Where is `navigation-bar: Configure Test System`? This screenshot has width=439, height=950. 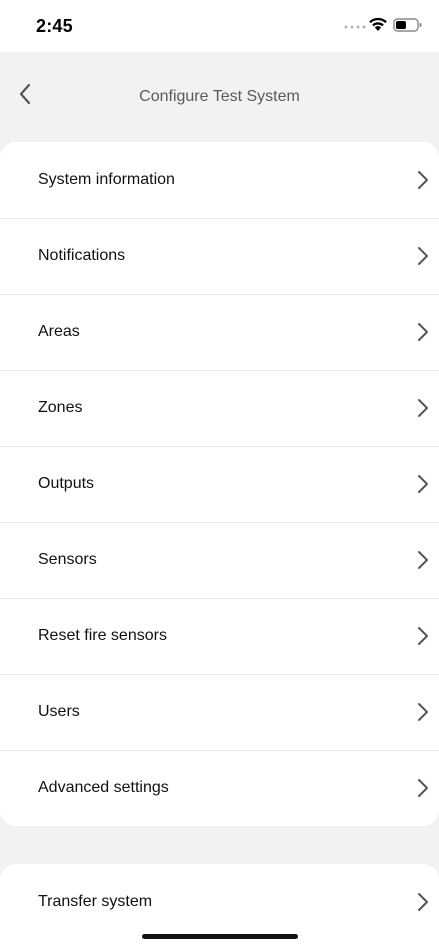
navigation-bar: Configure Test System is located at coordinates (219, 97).